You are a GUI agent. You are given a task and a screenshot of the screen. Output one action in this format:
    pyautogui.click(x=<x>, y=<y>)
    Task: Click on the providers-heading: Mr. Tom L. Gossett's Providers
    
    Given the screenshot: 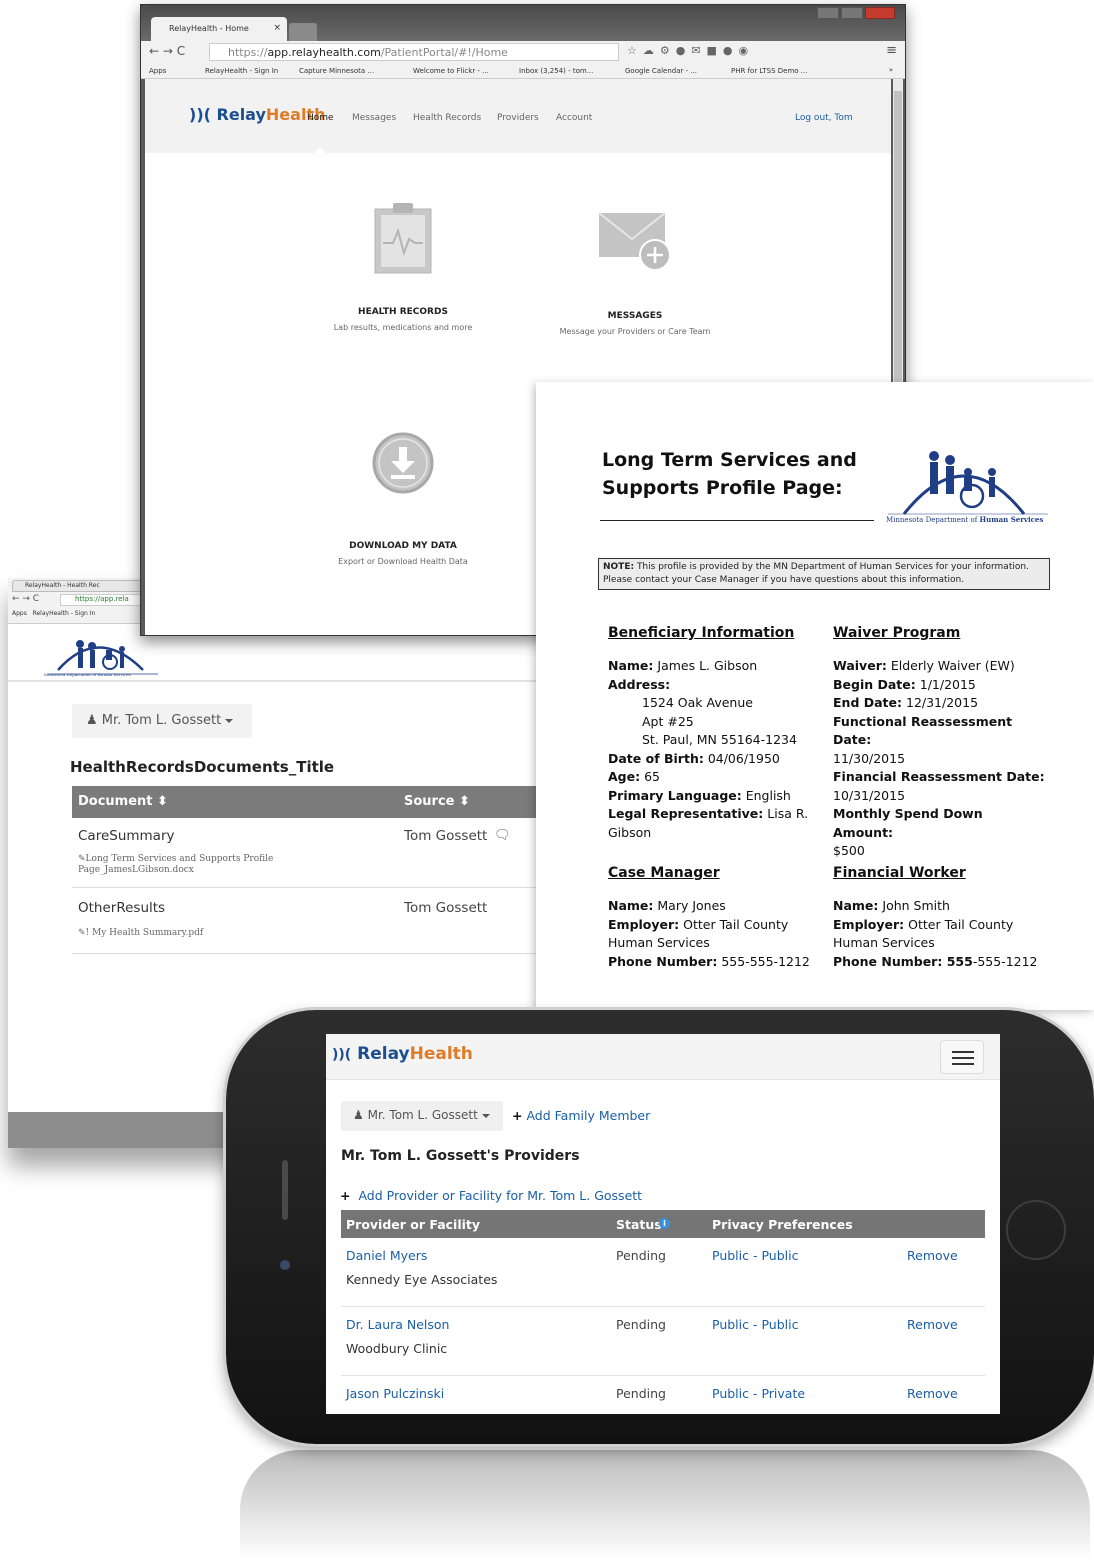 What is the action you would take?
    pyautogui.click(x=460, y=1156)
    